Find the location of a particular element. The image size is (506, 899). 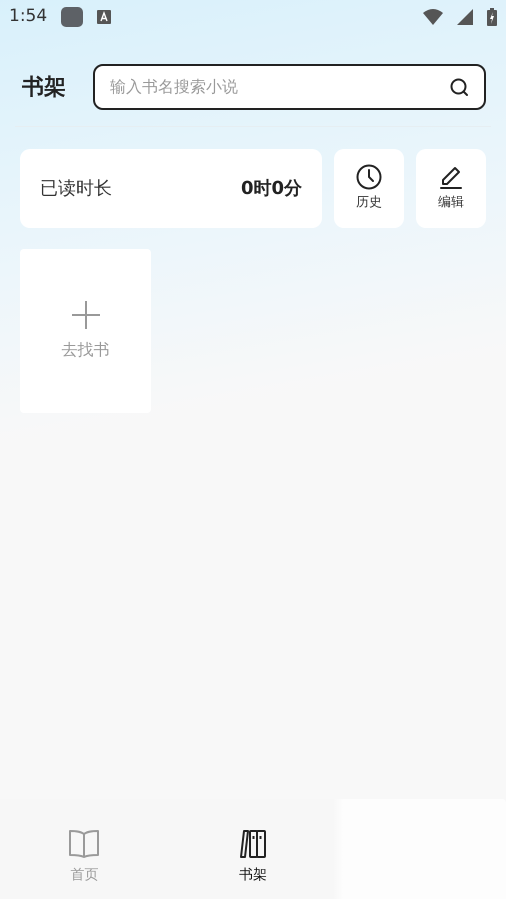

history-button: 历史 is located at coordinates (369, 188).